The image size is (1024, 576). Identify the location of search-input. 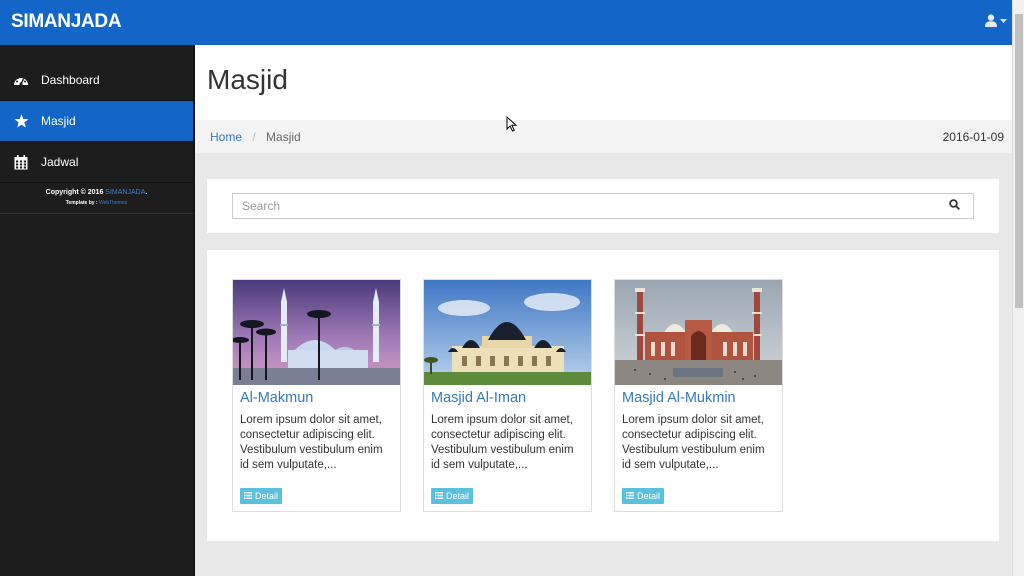
(583, 206).